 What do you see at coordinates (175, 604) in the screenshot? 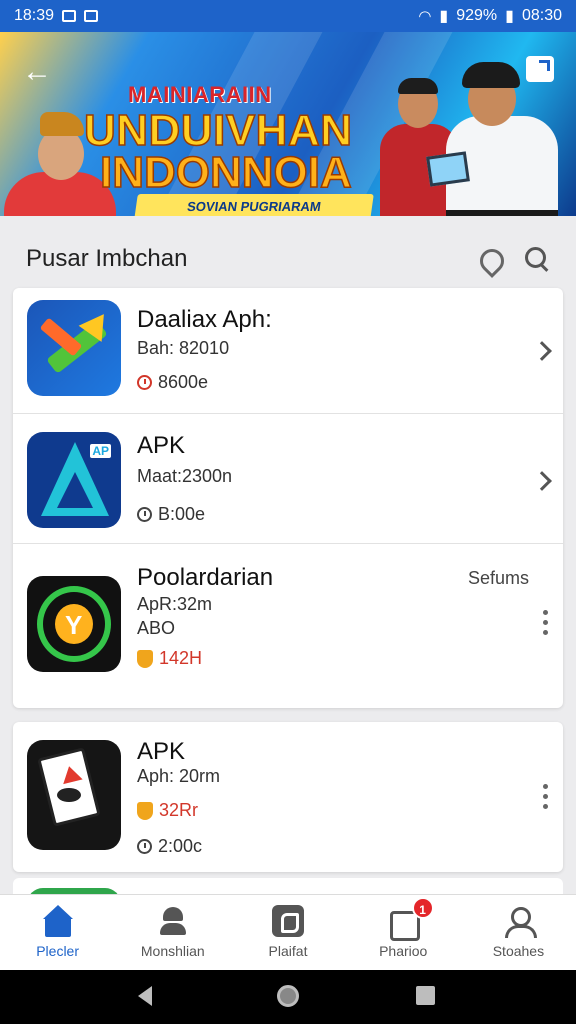
I see `app-subtitle: ApR:32m` at bounding box center [175, 604].